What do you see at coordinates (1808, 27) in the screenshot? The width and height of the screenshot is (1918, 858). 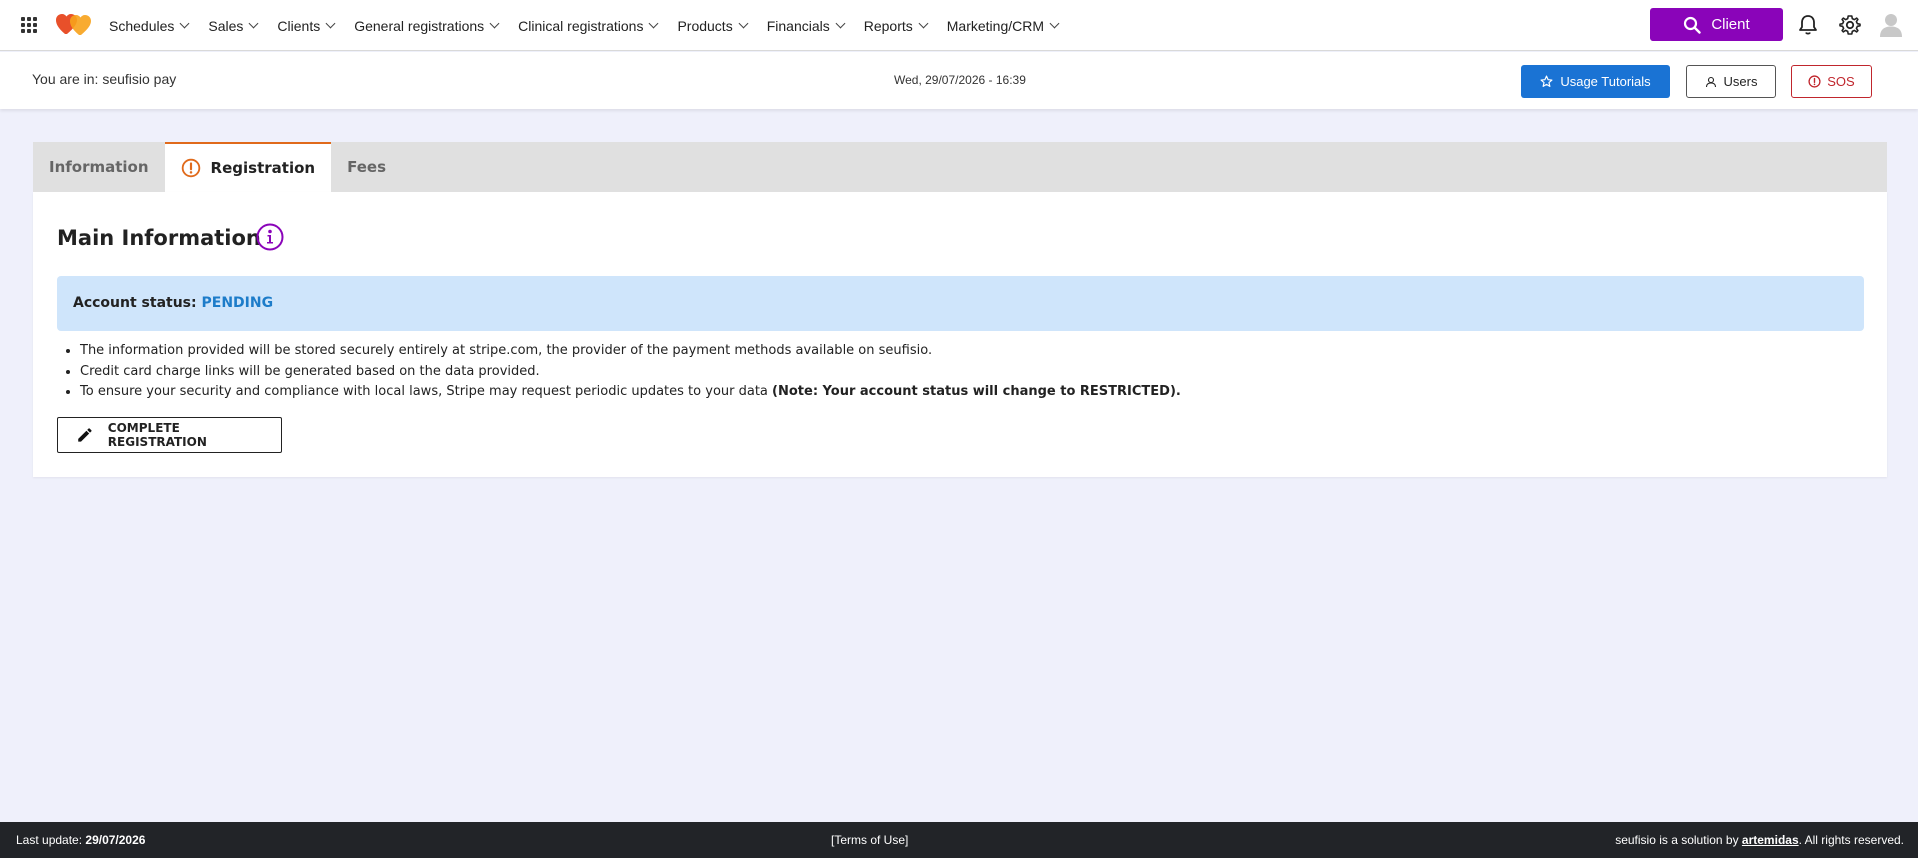 I see `notifications-bell-icon` at bounding box center [1808, 27].